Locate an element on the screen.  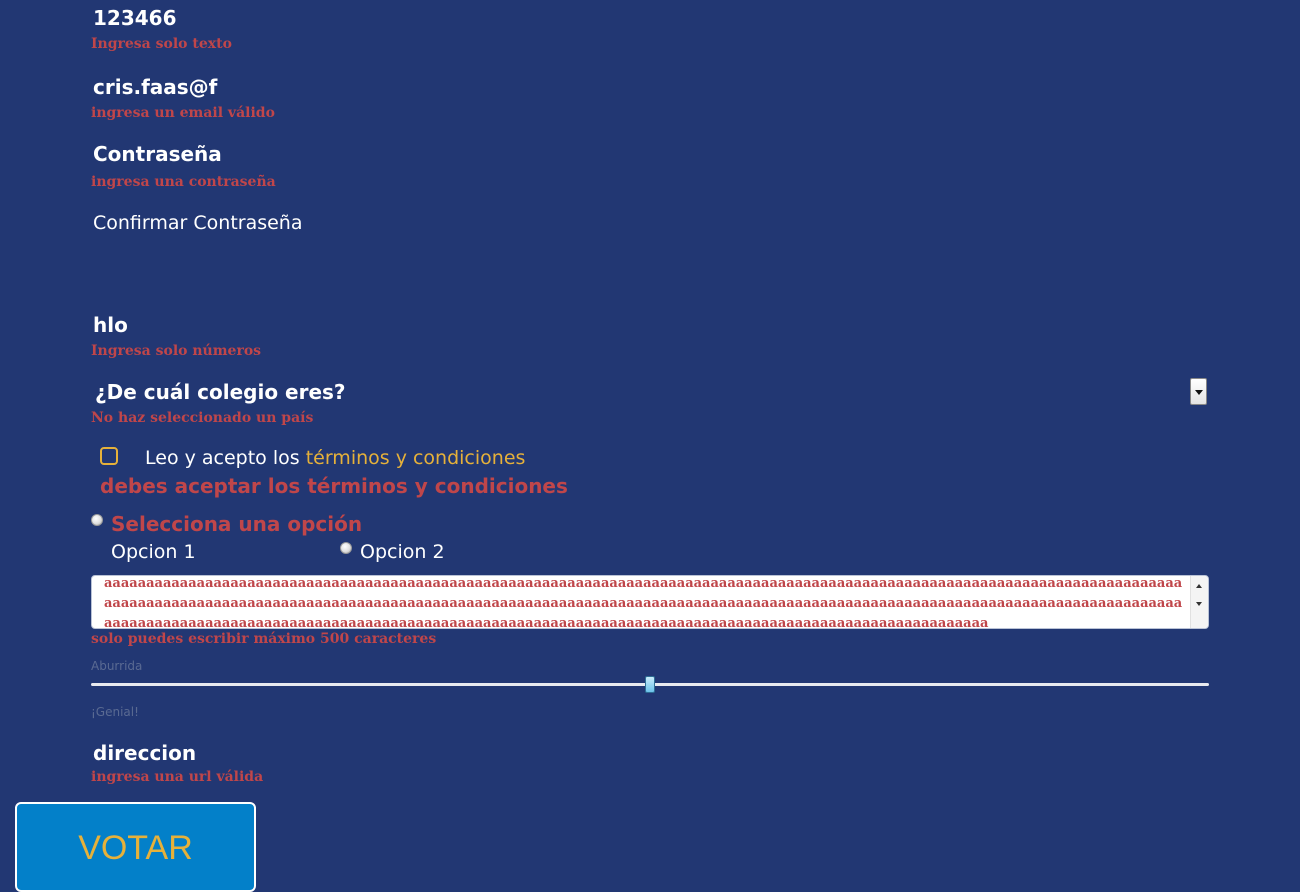
vote-button: VOTAR is located at coordinates (135, 847).